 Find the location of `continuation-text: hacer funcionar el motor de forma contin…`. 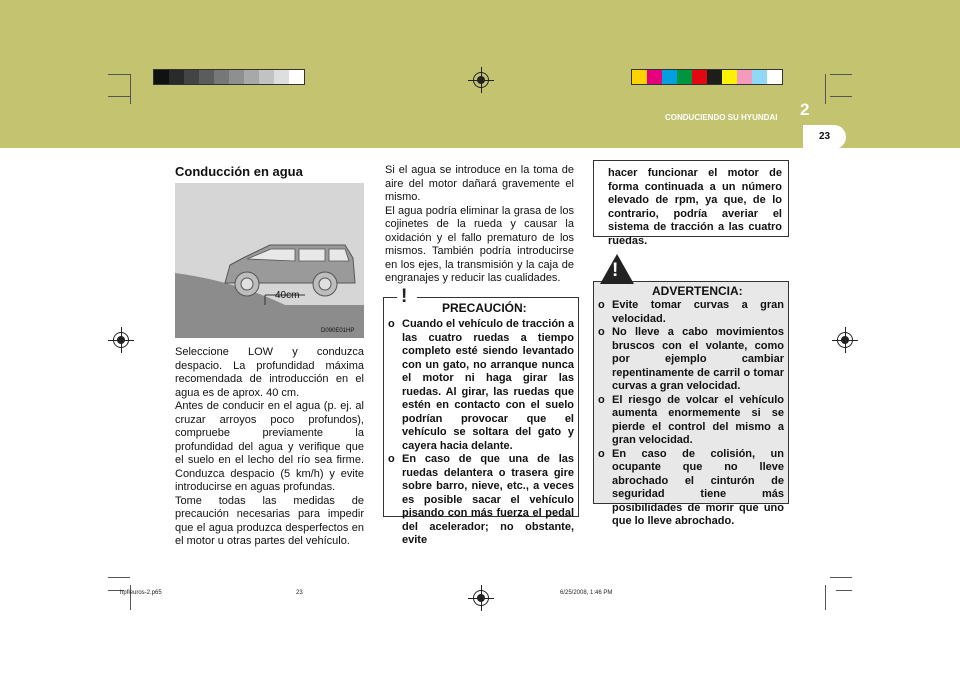

continuation-text: hacer funcionar el motor de forma contin… is located at coordinates (695, 207).